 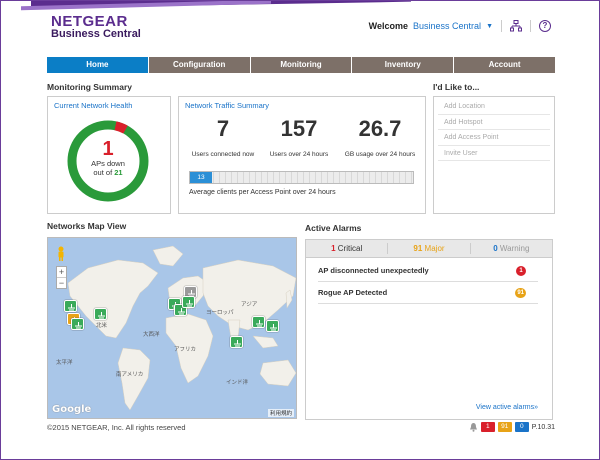 I want to click on google-logo: Google, so click(x=72, y=409).